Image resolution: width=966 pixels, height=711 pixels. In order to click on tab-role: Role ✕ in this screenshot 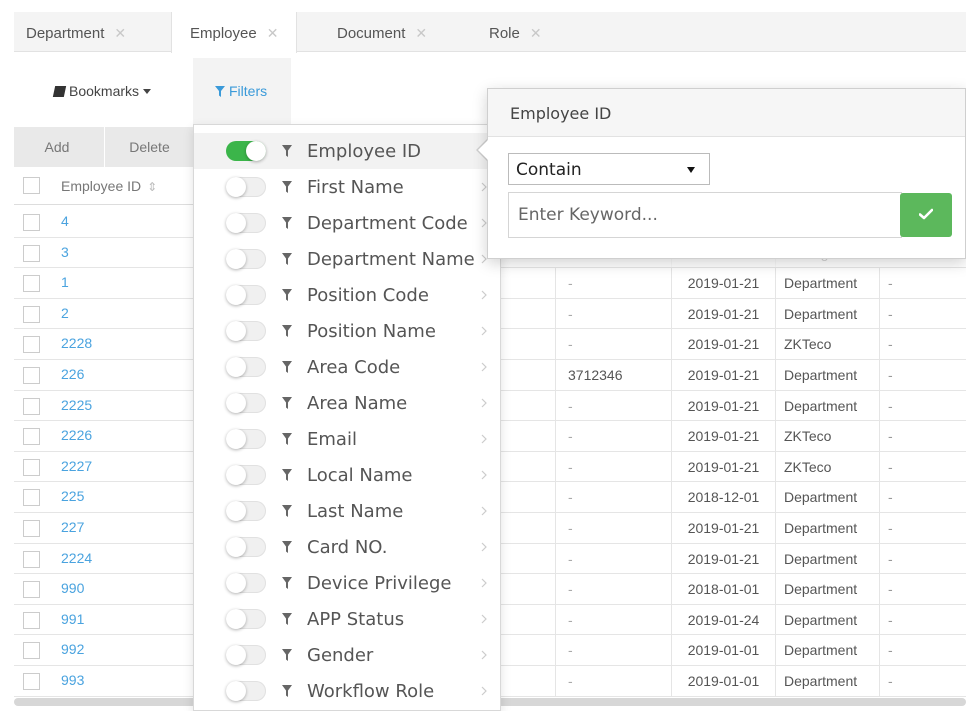, I will do `click(515, 32)`.